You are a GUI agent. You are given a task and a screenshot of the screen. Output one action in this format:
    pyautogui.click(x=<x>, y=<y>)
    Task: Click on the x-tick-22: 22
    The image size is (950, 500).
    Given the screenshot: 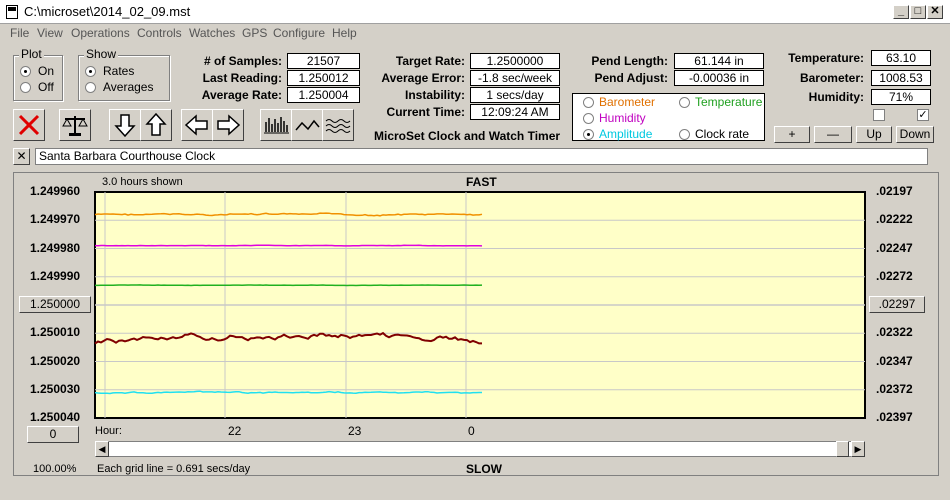 What is the action you would take?
    pyautogui.click(x=235, y=431)
    